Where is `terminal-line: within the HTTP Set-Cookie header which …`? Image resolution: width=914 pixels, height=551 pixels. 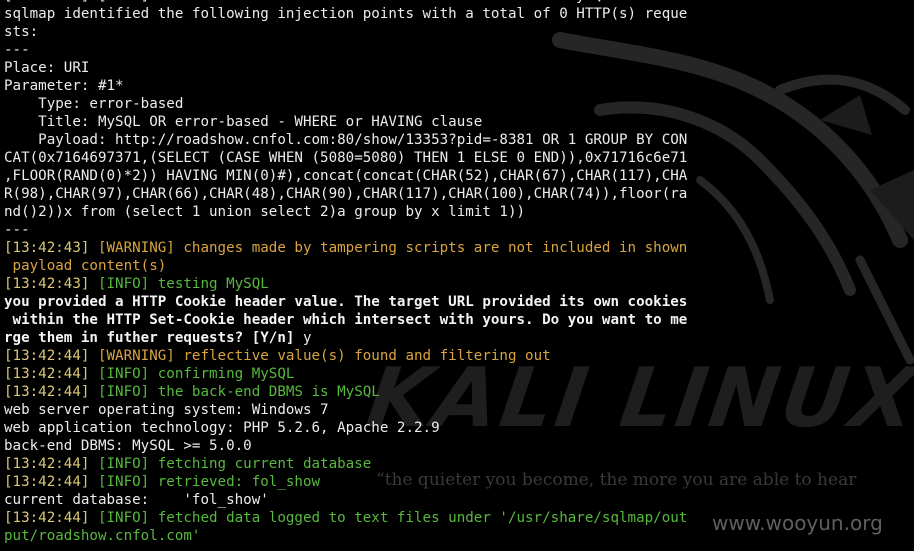
terminal-line: within the HTTP Set-Cookie header which … is located at coordinates (454, 320).